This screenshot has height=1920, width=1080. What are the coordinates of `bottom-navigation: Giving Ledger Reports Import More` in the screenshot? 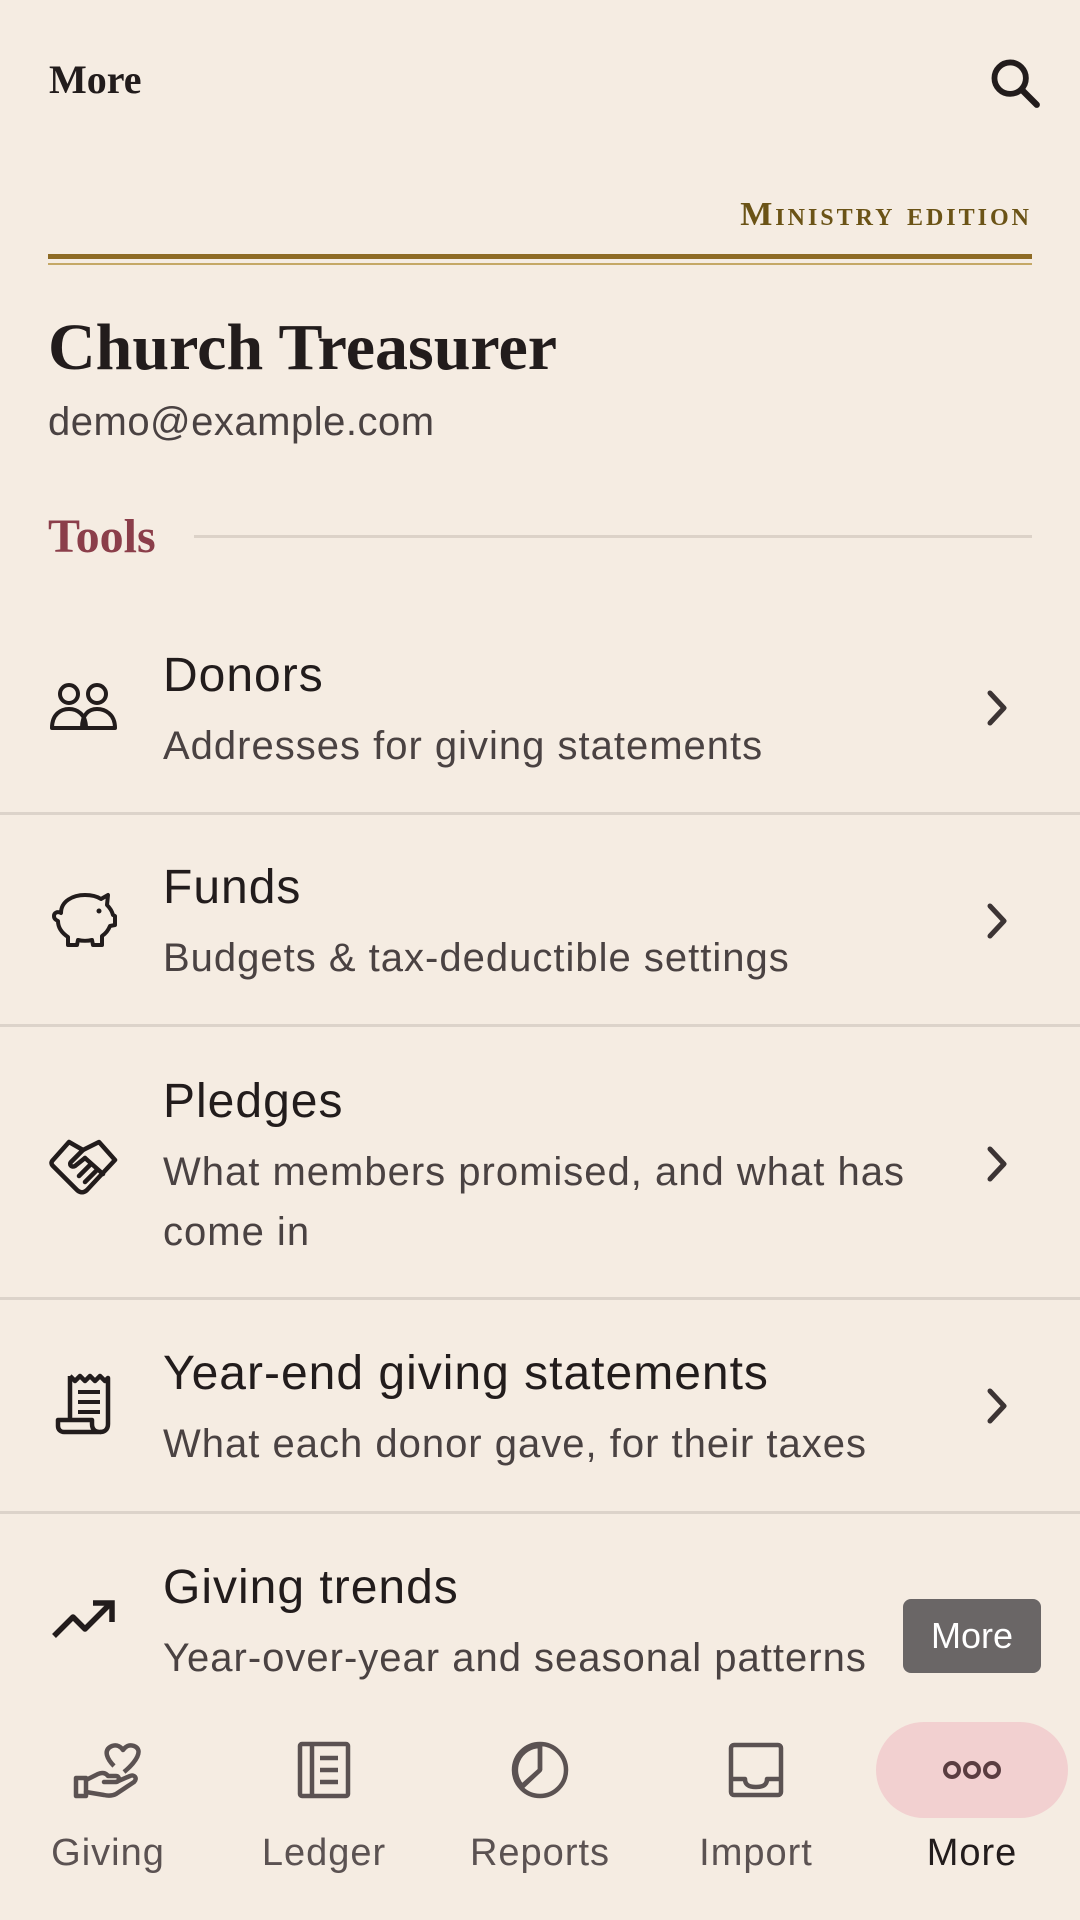 It's located at (540, 1810).